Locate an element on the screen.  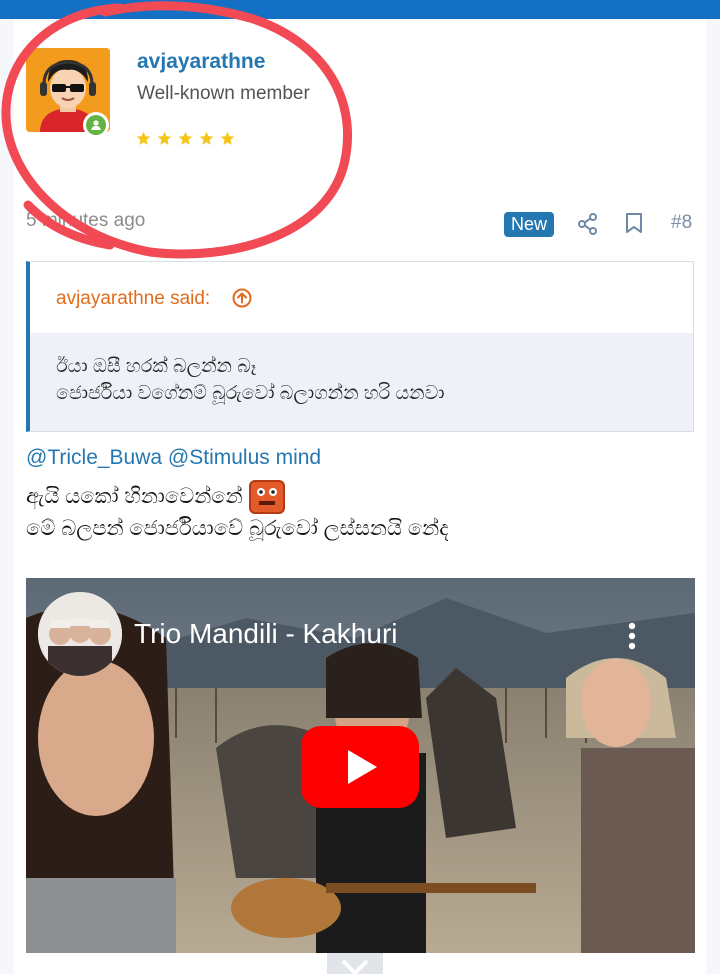
bookmark-icon is located at coordinates (634, 223).